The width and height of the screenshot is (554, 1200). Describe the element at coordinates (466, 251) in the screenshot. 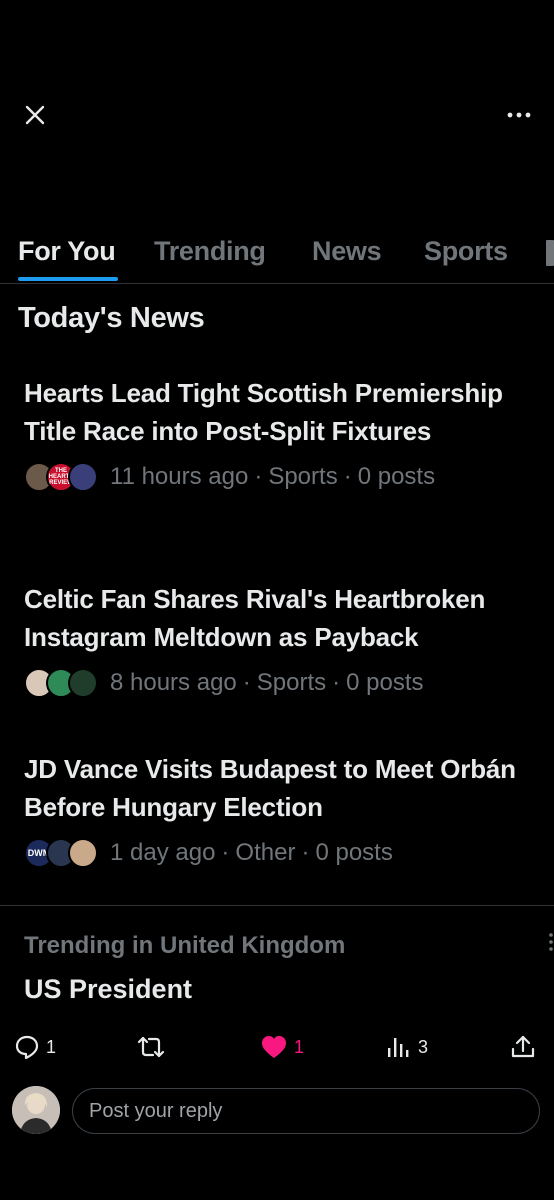

I see `tab-sports: Sports` at that location.